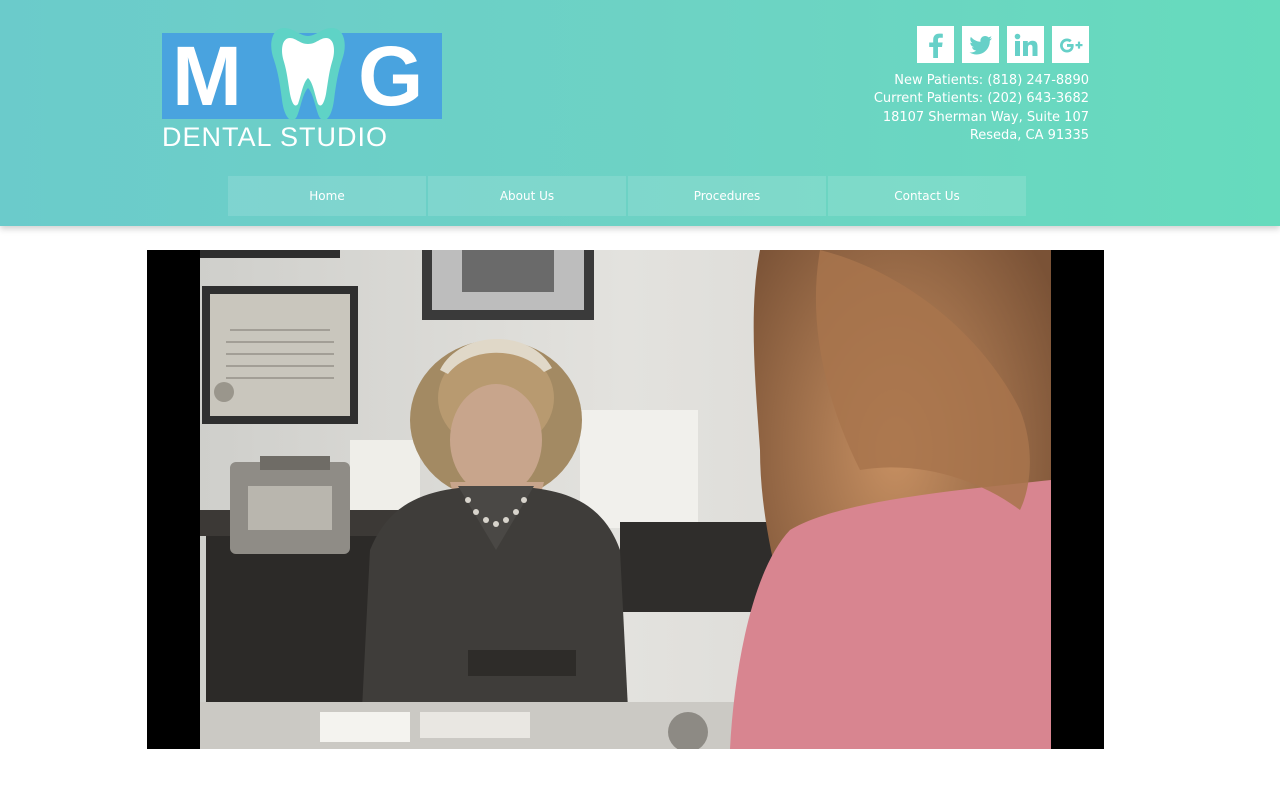 This screenshot has height=800, width=1280. I want to click on twitter-icon, so click(980, 44).